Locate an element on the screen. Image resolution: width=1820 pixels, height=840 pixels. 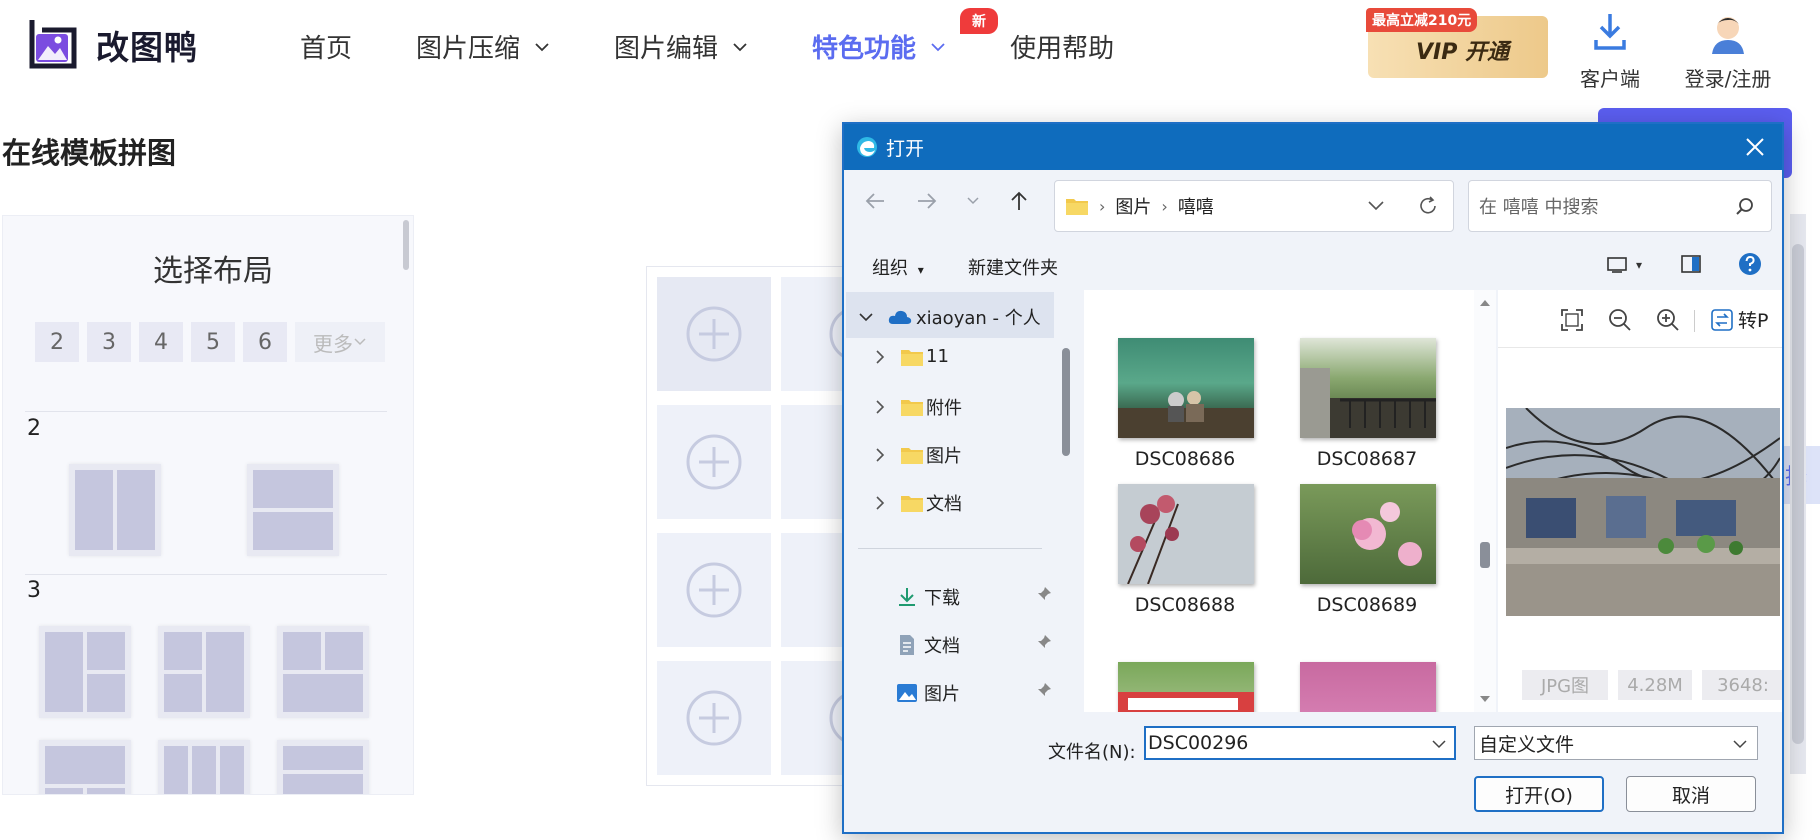
forward-arrow-icon is located at coordinates (927, 201).